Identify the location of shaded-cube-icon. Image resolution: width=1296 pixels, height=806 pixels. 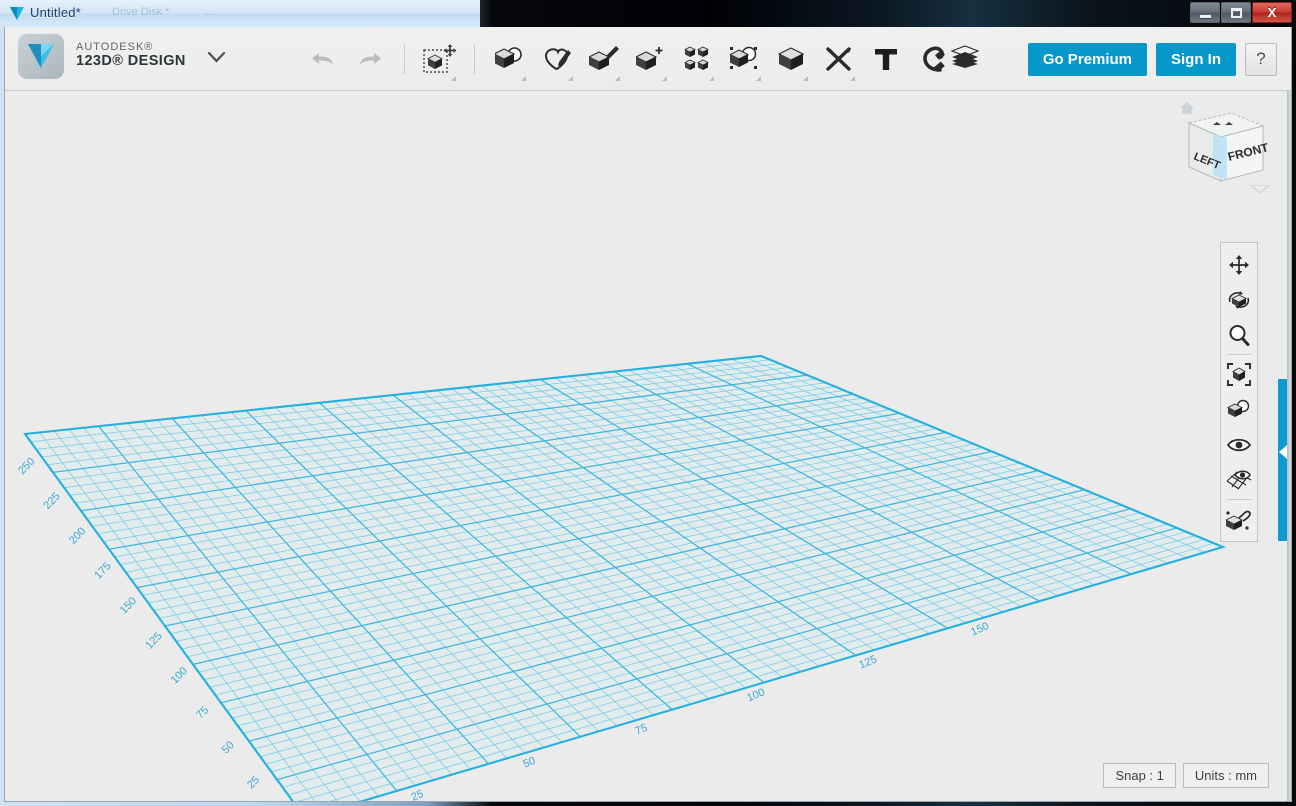
(1238, 408).